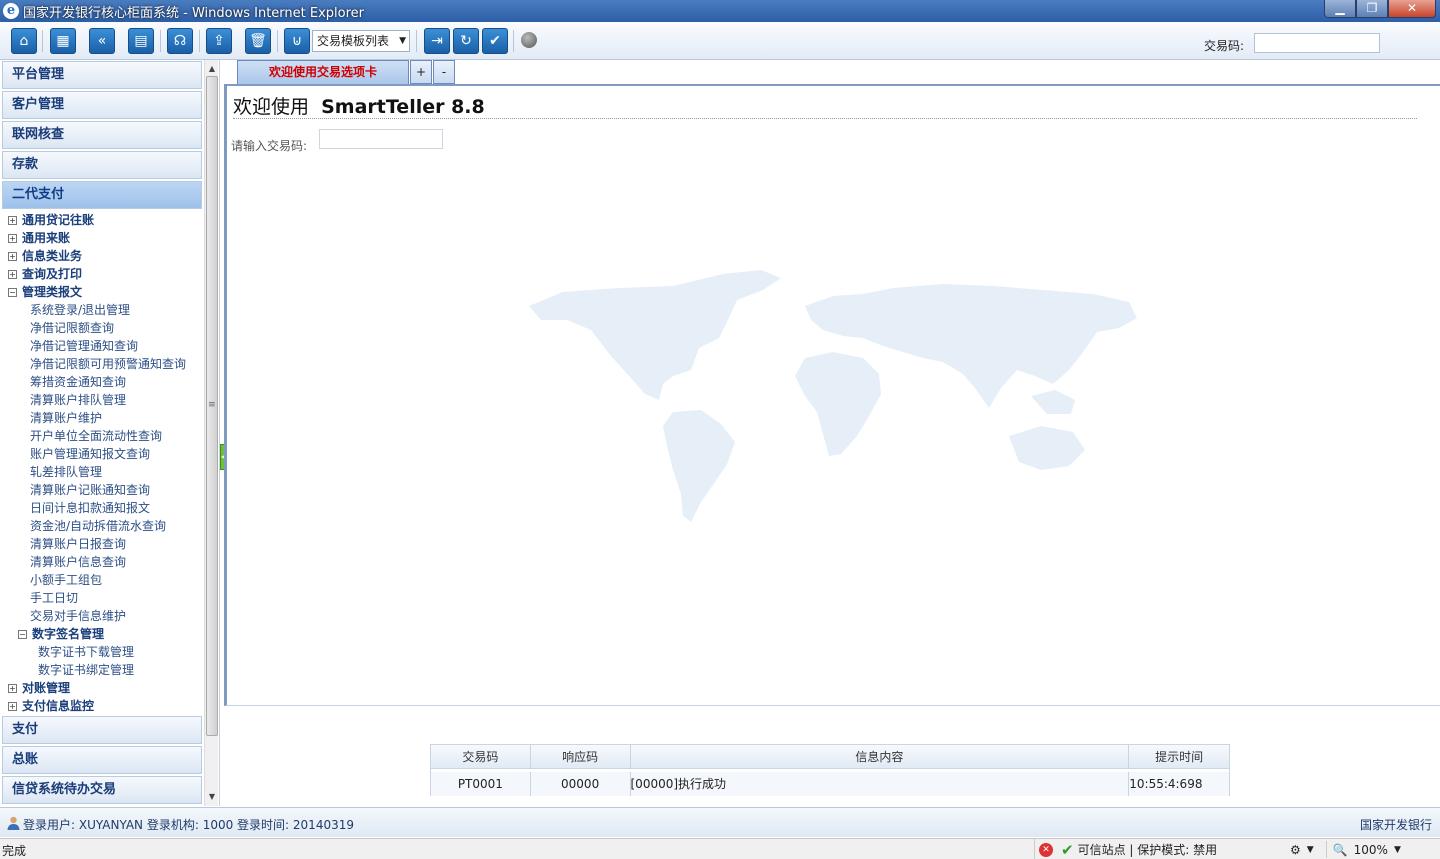 Image resolution: width=1440 pixels, height=859 pixels. Describe the element at coordinates (269, 146) in the screenshot. I see `tx-code-prompt-label: 请输入交易码:` at that location.